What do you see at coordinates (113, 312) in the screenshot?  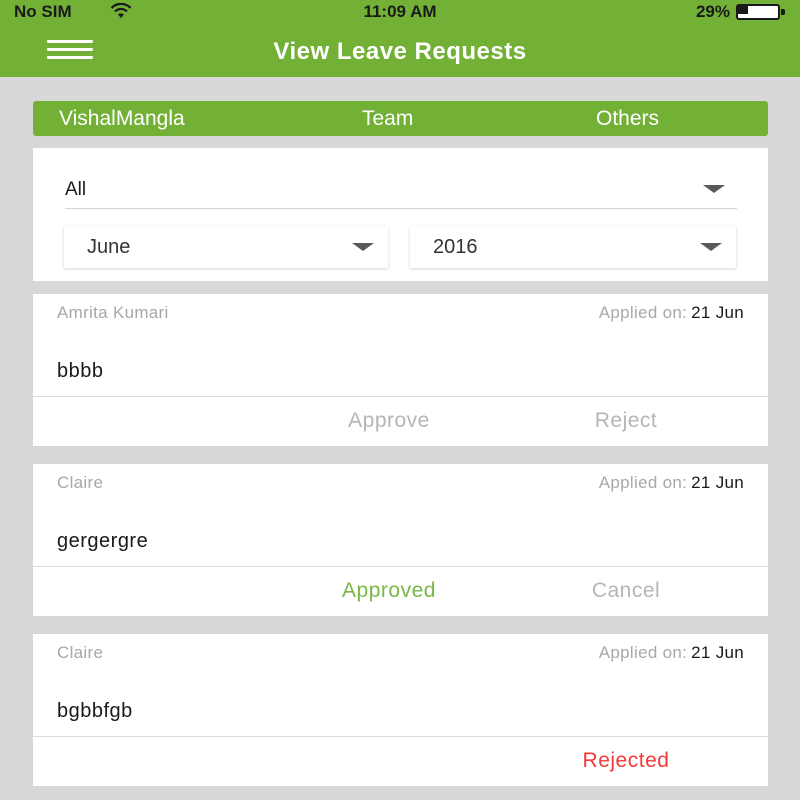 I see `requester-name: Amrita Kumari` at bounding box center [113, 312].